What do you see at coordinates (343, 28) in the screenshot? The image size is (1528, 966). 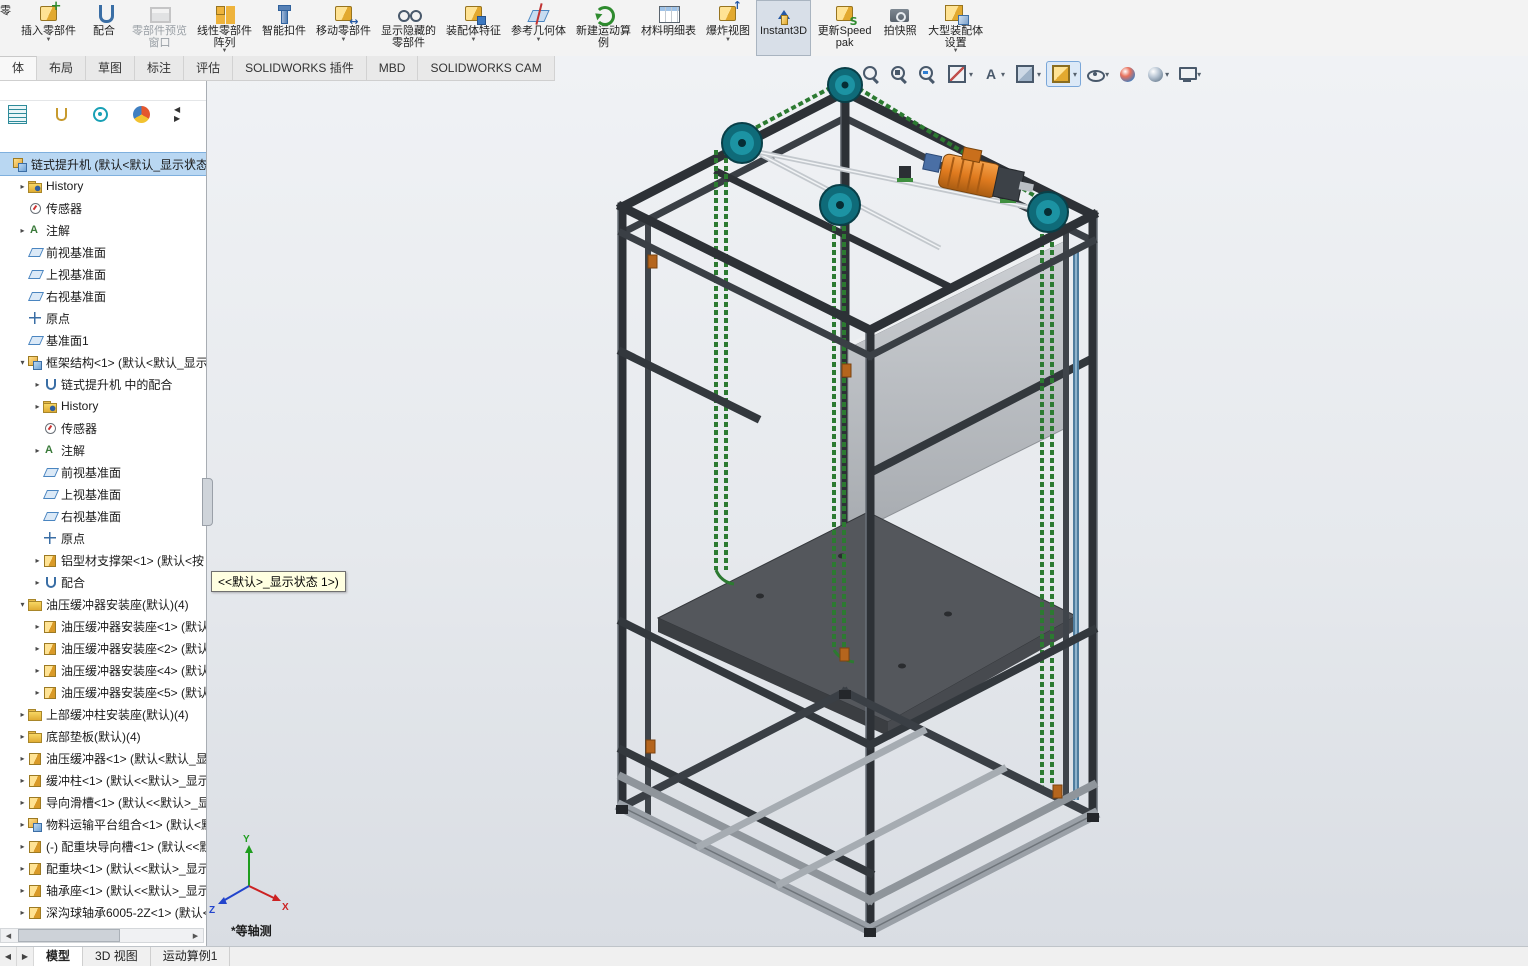 I see `ribbon-button: 移动零部件 ▼` at bounding box center [343, 28].